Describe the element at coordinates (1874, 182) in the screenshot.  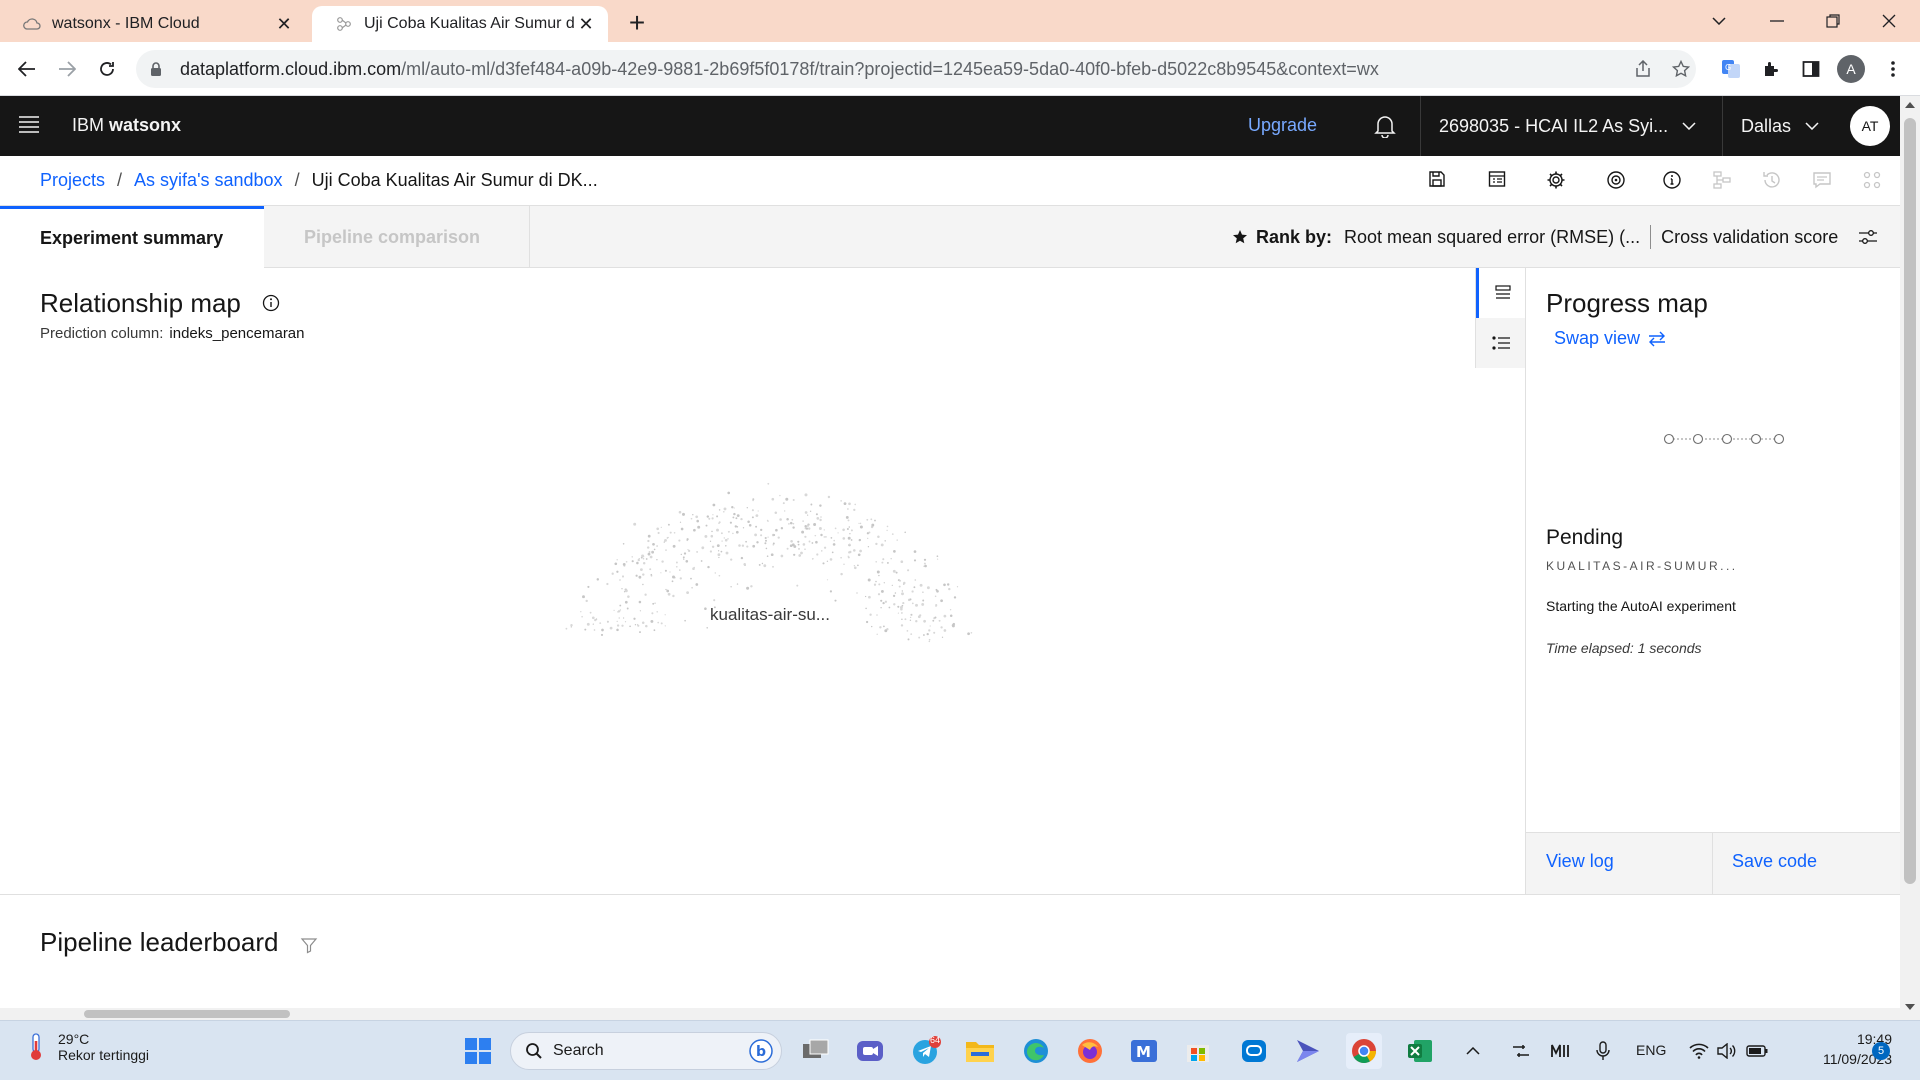
I see `app-switcher-icon` at that location.